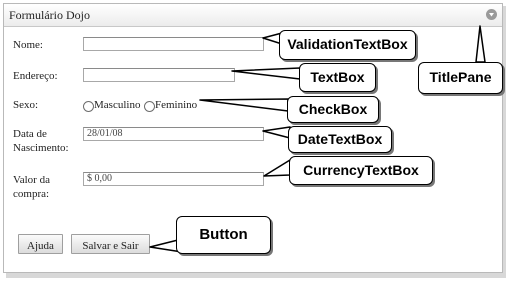  Describe the element at coordinates (337, 77) in the screenshot. I see `callout-textbox: TextBox` at that location.